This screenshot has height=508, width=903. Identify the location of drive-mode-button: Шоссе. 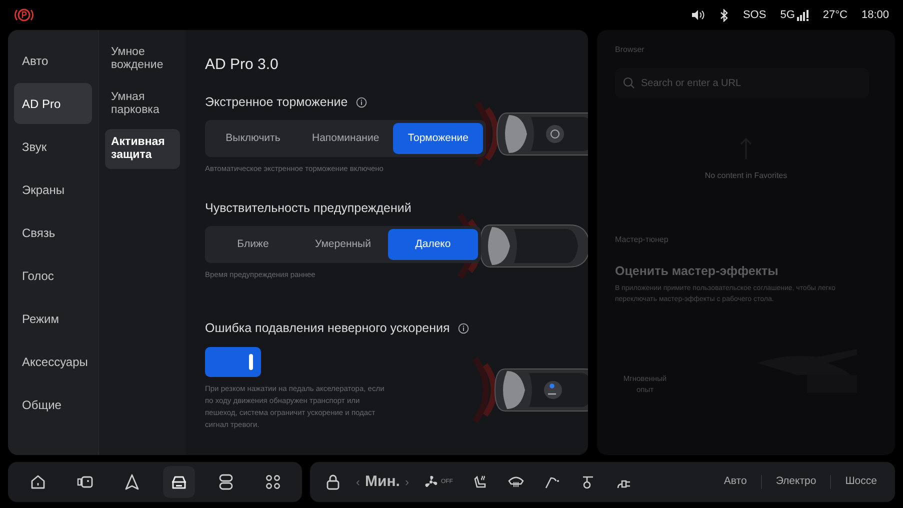
(861, 482).